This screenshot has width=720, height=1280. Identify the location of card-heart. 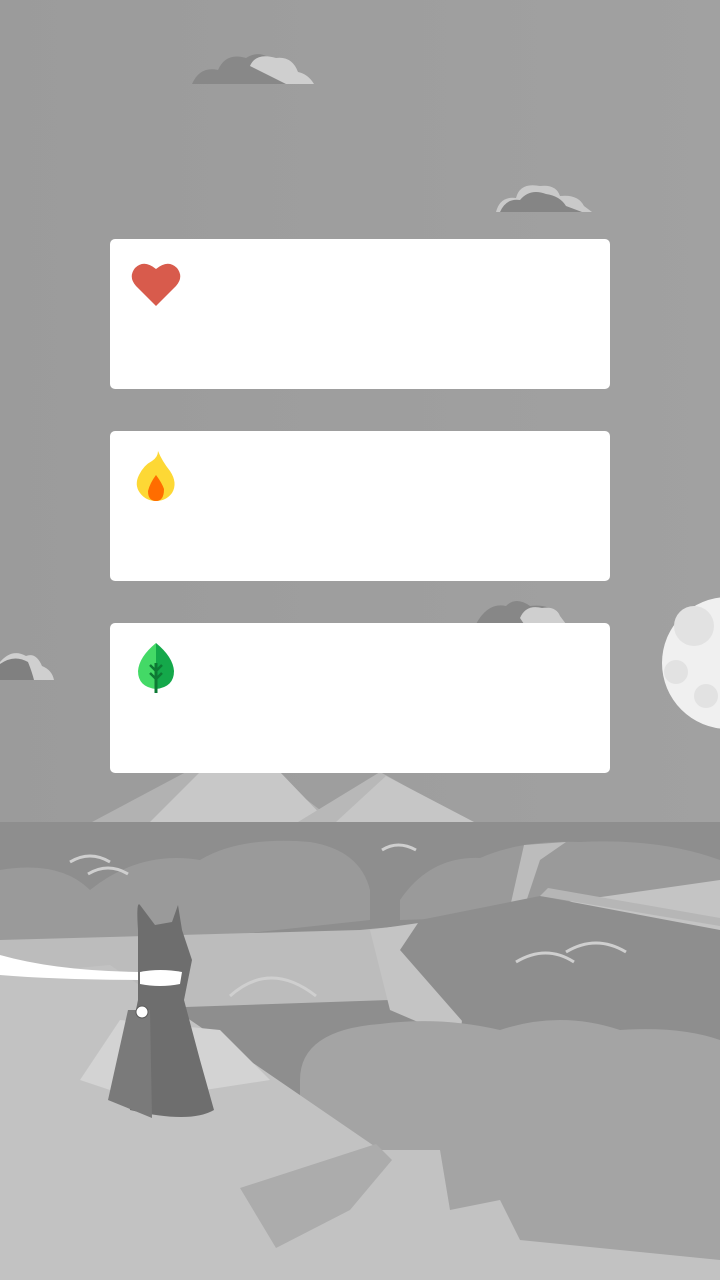
(360, 314).